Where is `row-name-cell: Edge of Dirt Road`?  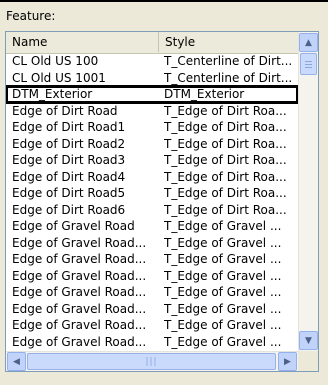 row-name-cell: Edge of Dirt Road is located at coordinates (65, 110).